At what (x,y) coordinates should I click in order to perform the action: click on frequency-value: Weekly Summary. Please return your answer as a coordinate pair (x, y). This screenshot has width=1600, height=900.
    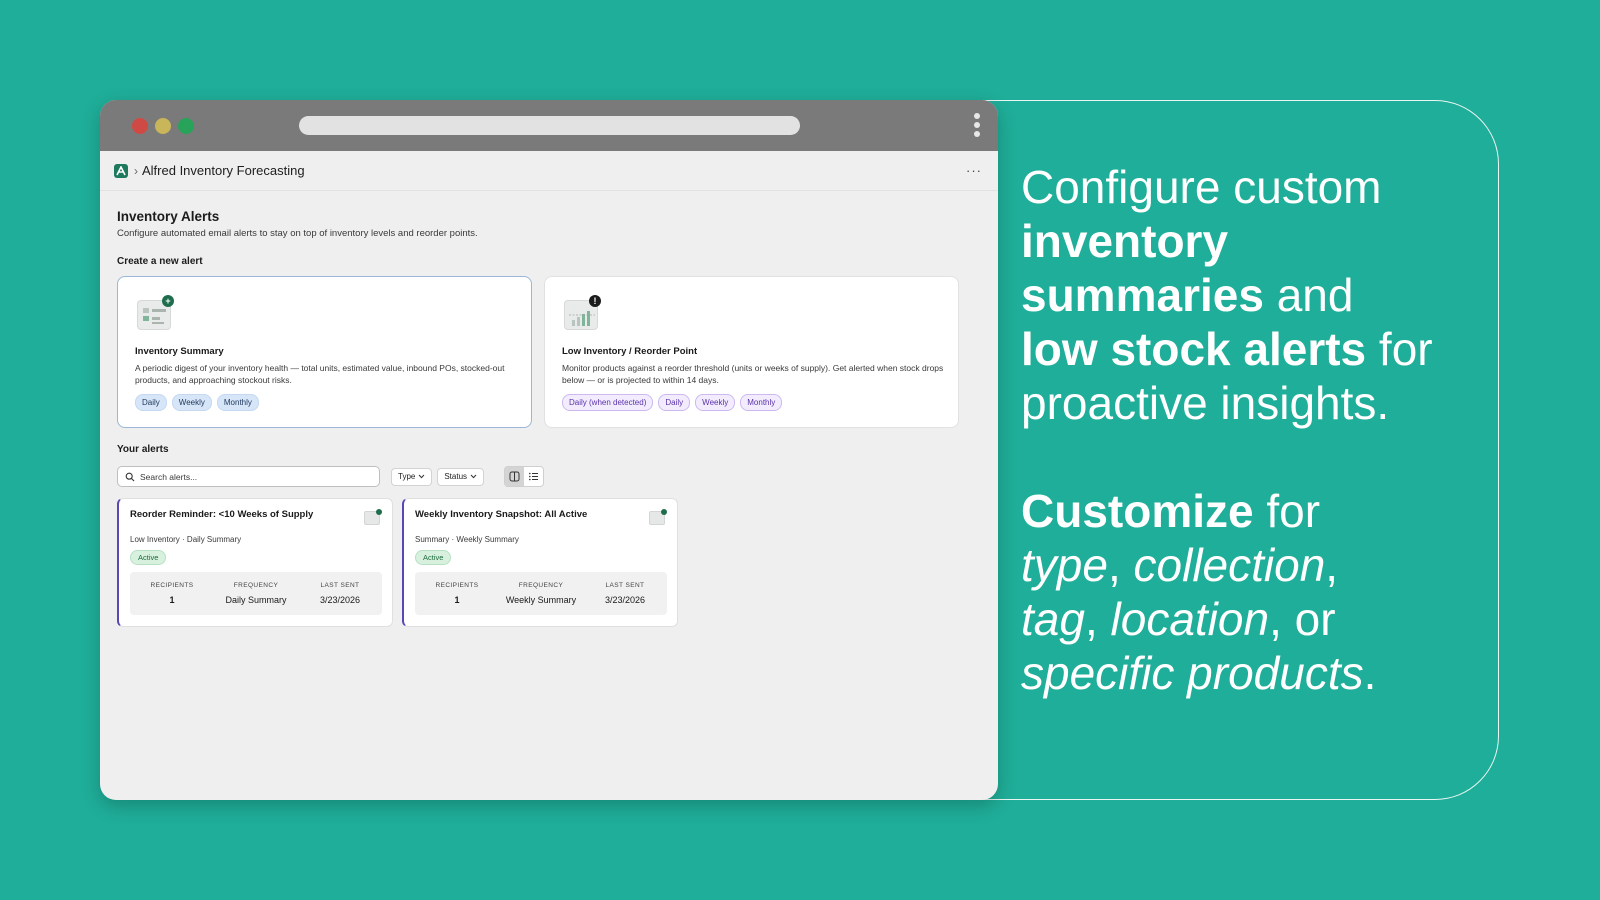
    Looking at the image, I should click on (541, 600).